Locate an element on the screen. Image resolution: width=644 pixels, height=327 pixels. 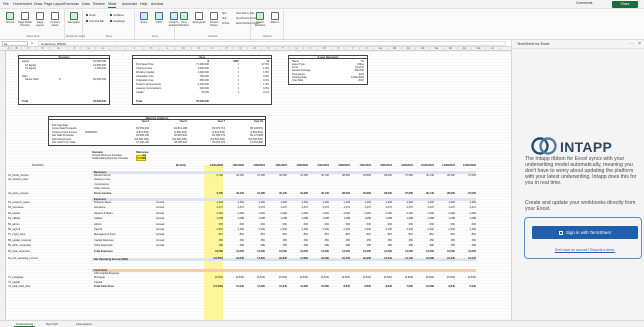
unhide-button: Unhide is located at coordinates (225, 24).